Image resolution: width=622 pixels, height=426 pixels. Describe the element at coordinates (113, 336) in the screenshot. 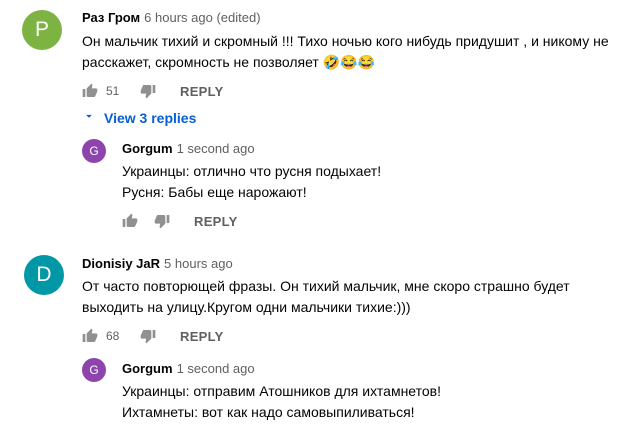

I see `like-count: 68` at that location.